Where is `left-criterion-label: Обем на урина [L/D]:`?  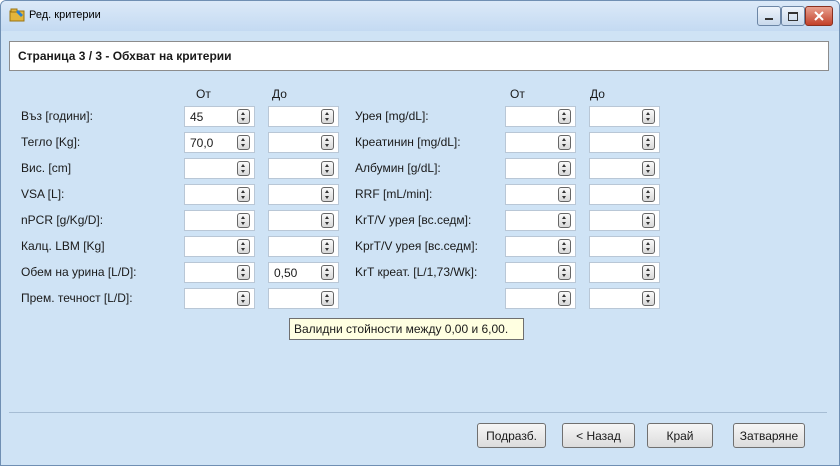 left-criterion-label: Обем на урина [L/D]: is located at coordinates (79, 272).